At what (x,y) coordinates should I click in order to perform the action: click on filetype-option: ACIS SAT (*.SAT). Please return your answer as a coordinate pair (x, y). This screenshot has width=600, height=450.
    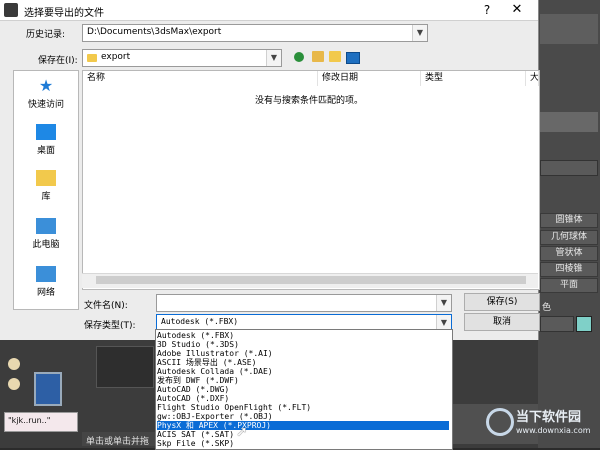
    Looking at the image, I should click on (303, 434).